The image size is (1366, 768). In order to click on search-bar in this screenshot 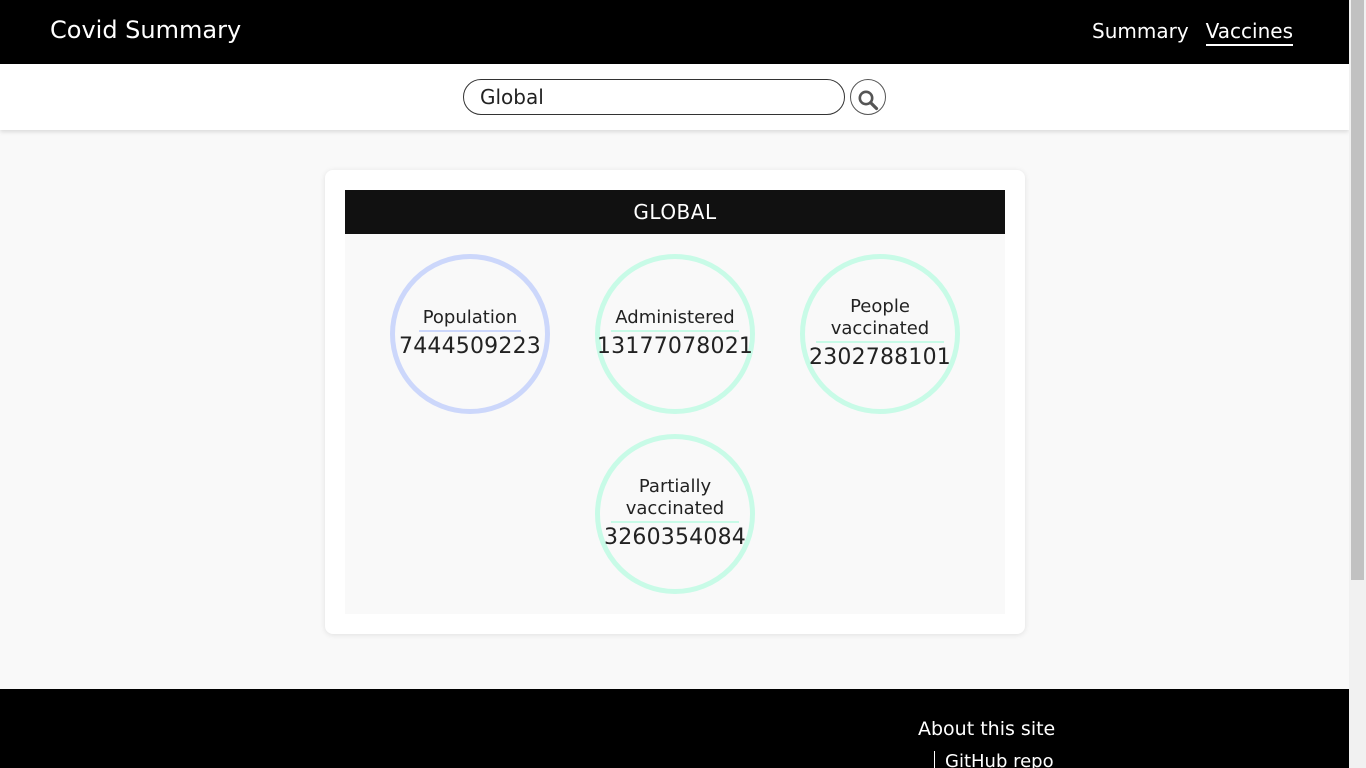, I will do `click(674, 97)`.